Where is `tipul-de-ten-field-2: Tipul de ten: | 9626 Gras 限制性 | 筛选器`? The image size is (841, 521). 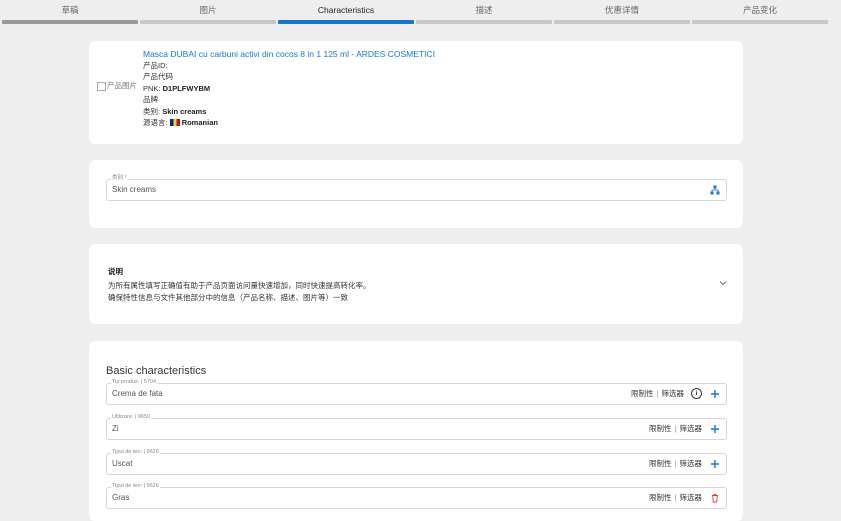 tipul-de-ten-field-2: Tipul de ten: | 9626 Gras 限制性 | 筛选器 is located at coordinates (416, 496).